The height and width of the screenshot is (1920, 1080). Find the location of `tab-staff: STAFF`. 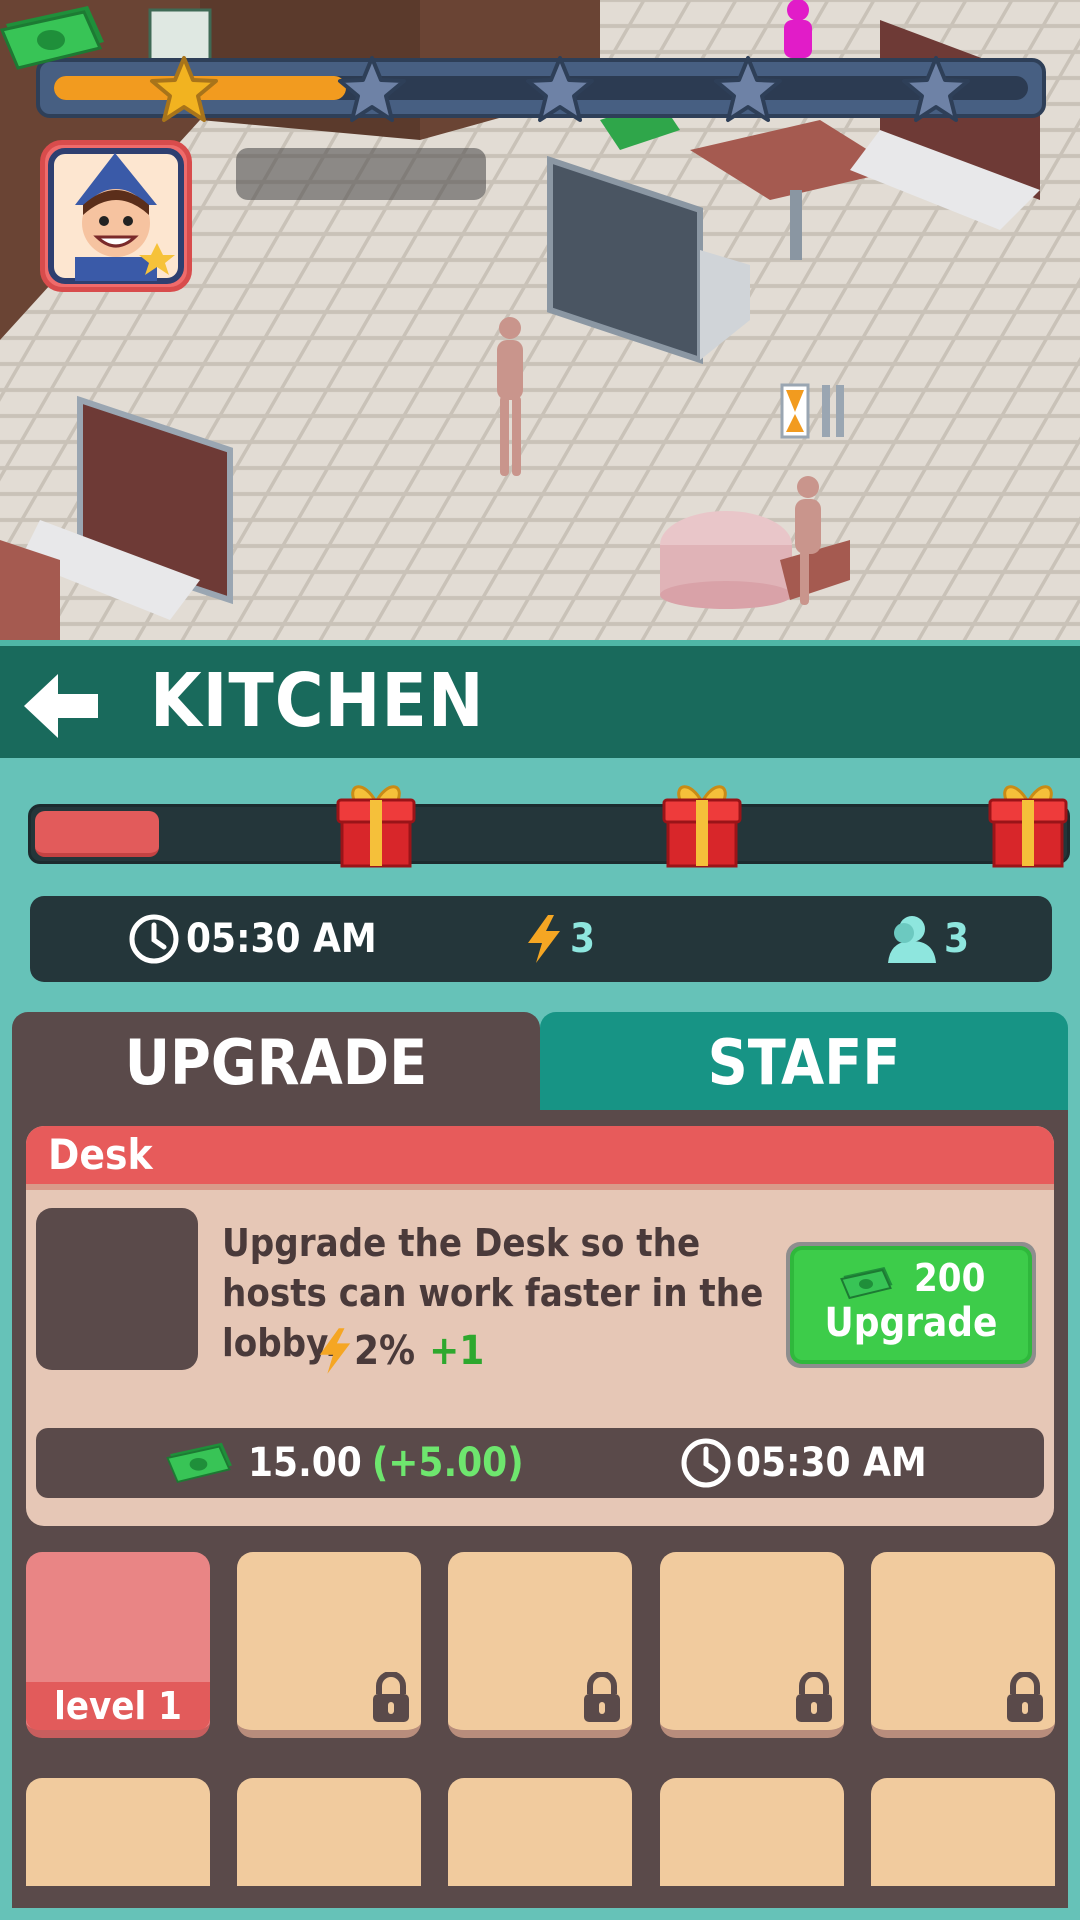

tab-staff: STAFF is located at coordinates (804, 1062).